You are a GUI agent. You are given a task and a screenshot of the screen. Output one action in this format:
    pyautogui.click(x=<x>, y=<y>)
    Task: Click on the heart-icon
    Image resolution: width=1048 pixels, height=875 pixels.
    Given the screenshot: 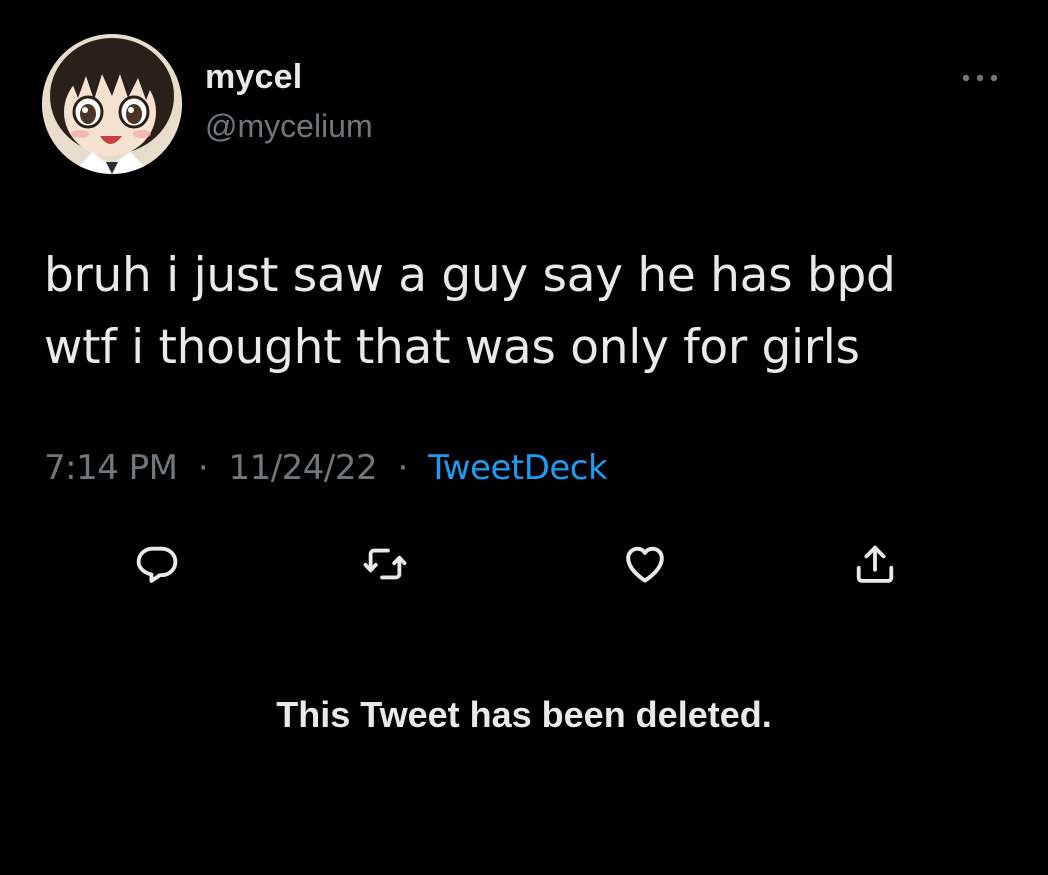 What is the action you would take?
    pyautogui.click(x=645, y=564)
    